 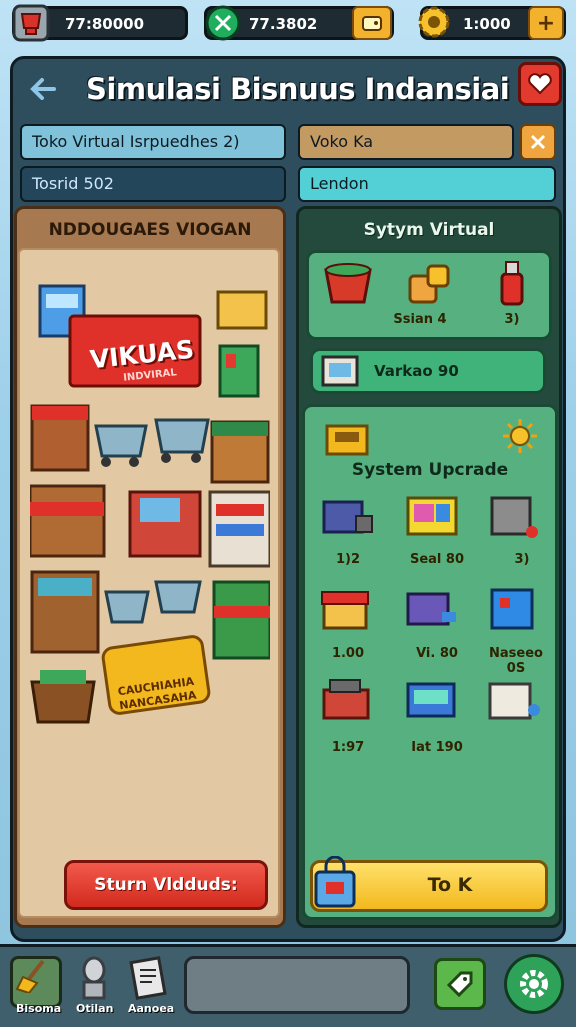 I want to click on back-button, so click(x=43, y=89).